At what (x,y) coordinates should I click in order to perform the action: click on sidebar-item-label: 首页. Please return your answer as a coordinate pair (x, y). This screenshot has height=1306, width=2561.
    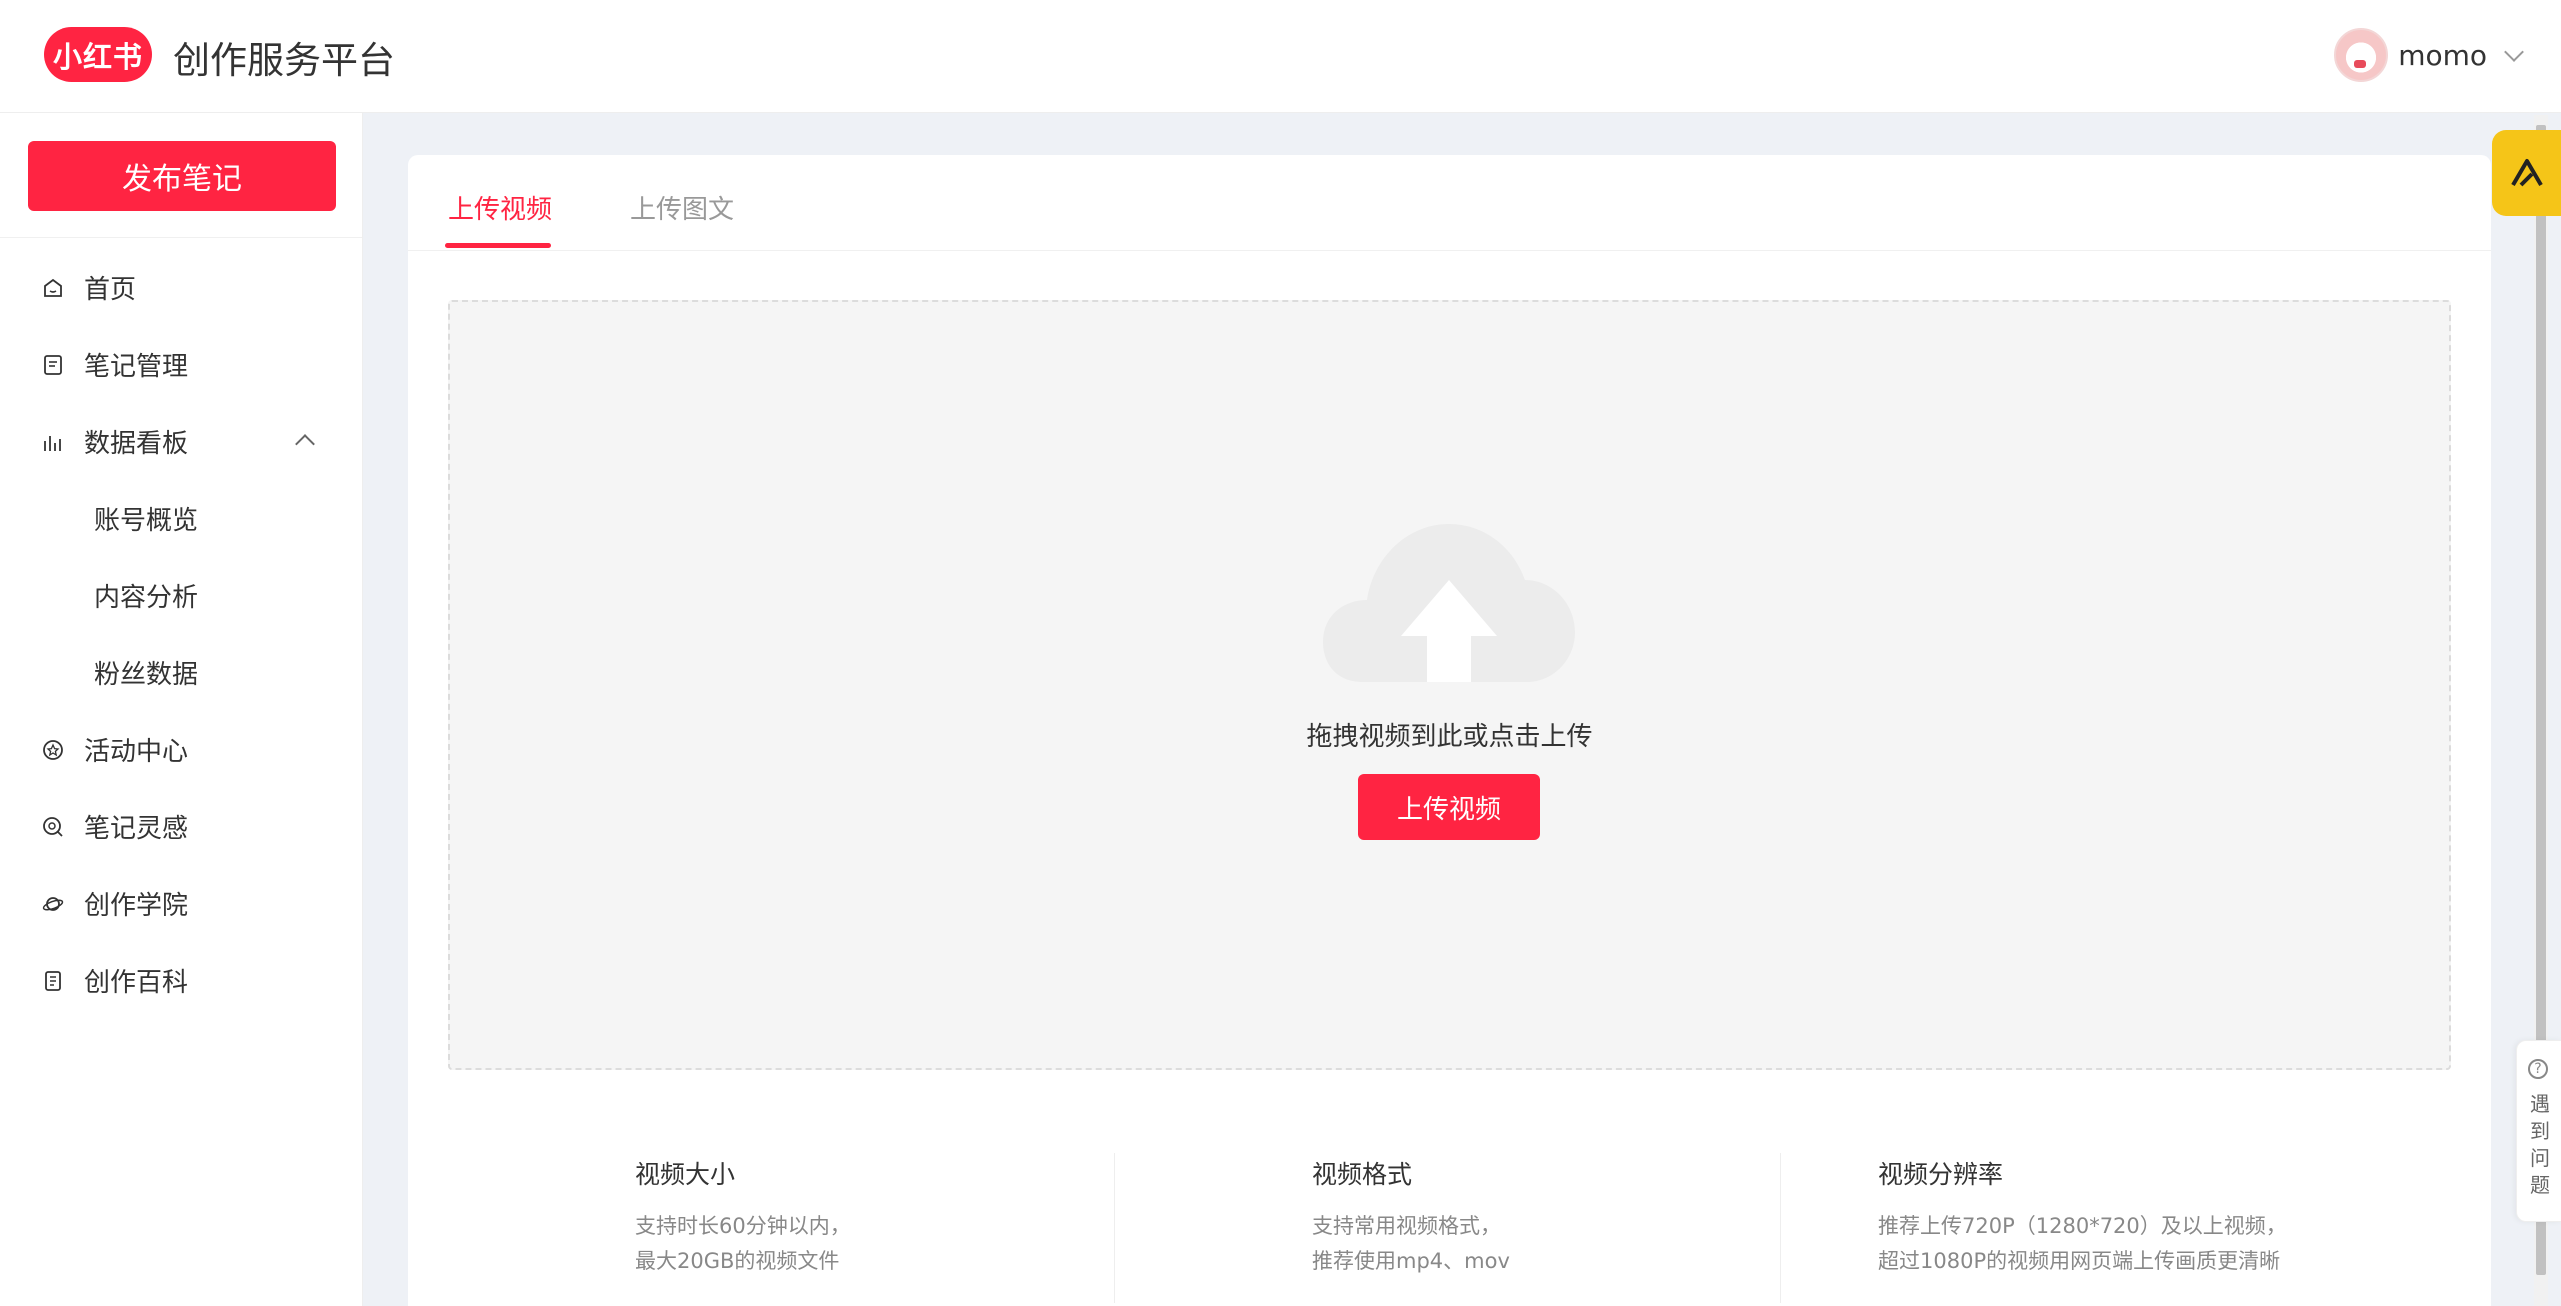
    Looking at the image, I should click on (110, 290).